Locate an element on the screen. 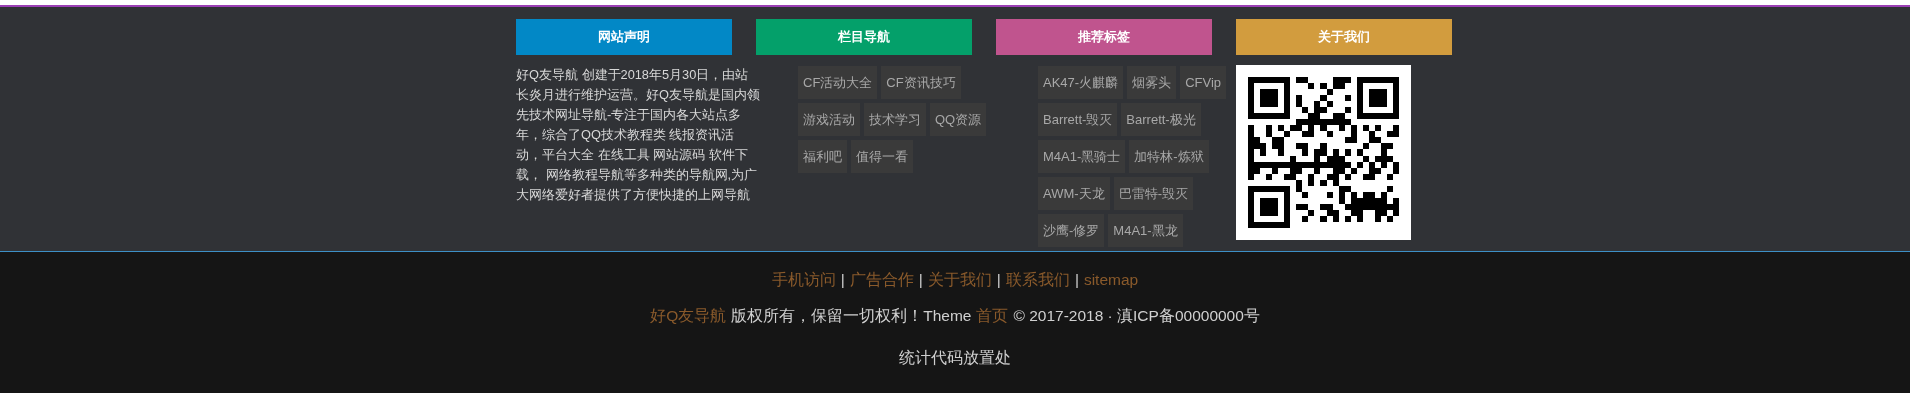  tag-link: CFVip is located at coordinates (1203, 82).